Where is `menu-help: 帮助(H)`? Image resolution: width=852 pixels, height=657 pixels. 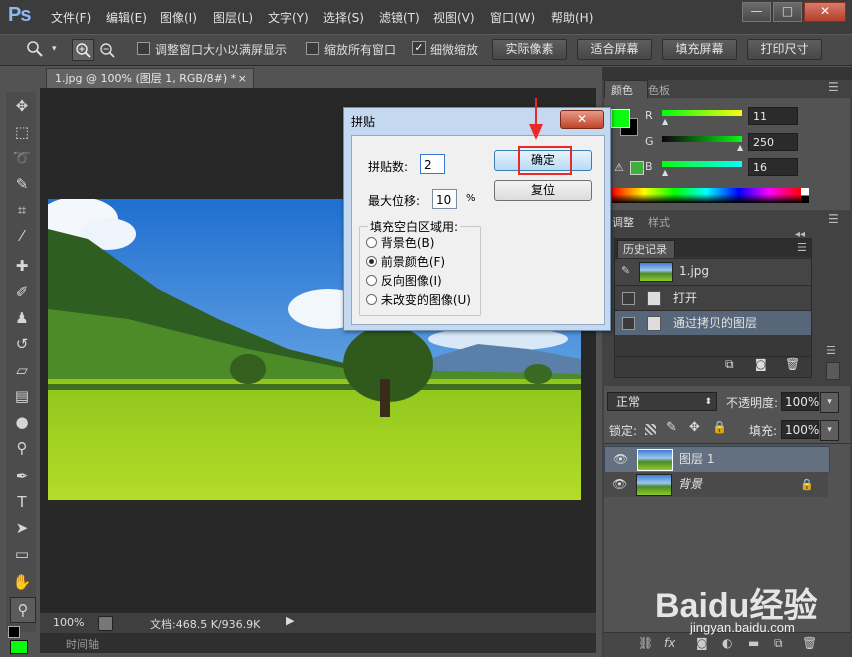 menu-help: 帮助(H) is located at coordinates (572, 17).